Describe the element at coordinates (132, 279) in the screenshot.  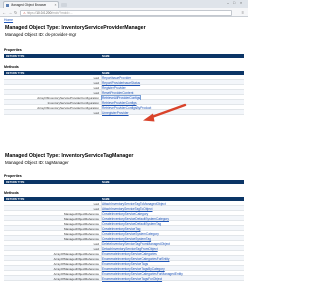
I see `method-link: EnumerateInventoryServiceTagsForObject` at that location.